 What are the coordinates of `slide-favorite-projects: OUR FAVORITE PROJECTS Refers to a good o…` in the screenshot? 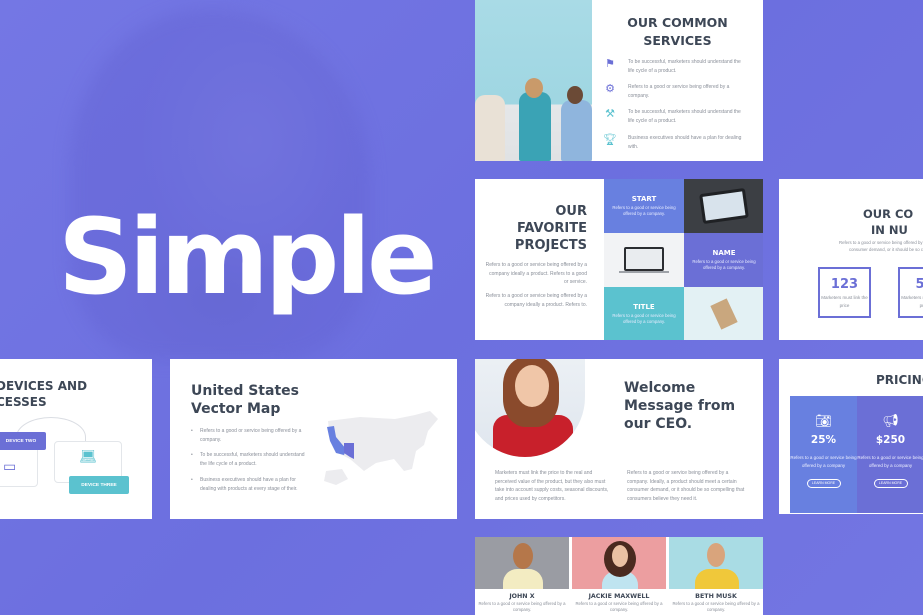 It's located at (619, 259).